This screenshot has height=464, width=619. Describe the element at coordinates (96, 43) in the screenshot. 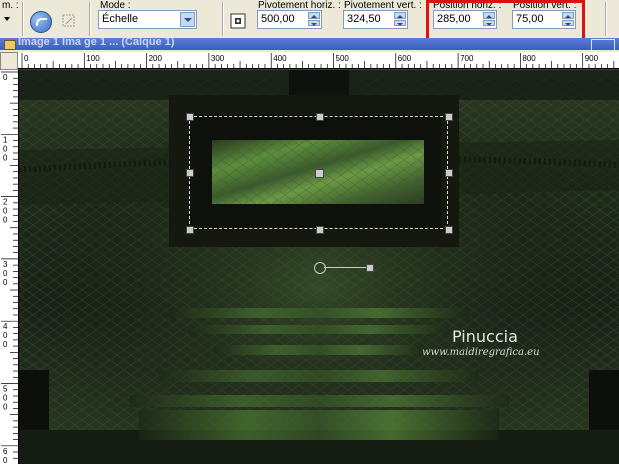

I see `document-title: Image 1 Ima ge 1 ... (Calque 1)` at that location.